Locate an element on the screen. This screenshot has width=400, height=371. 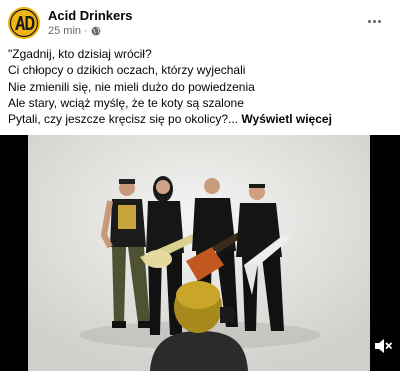
page-name: Acid Drinkers is located at coordinates (90, 15).